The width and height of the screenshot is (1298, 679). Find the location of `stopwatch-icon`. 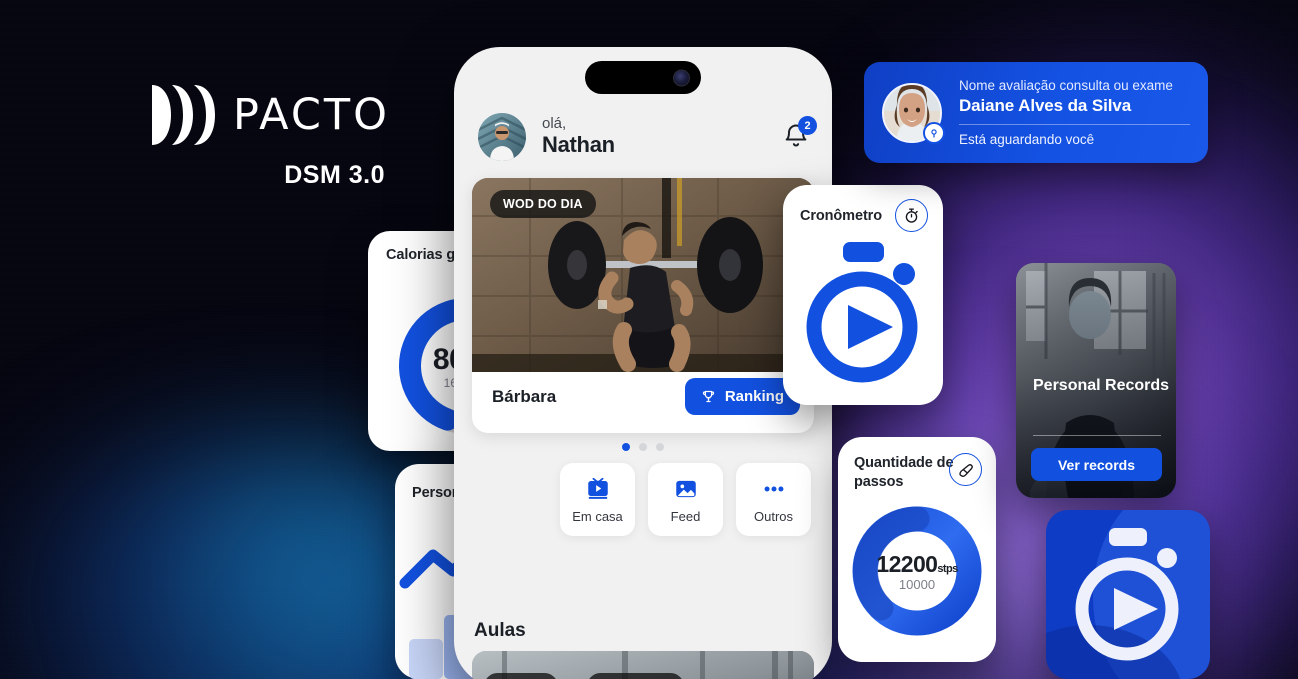

stopwatch-icon is located at coordinates (911, 215).